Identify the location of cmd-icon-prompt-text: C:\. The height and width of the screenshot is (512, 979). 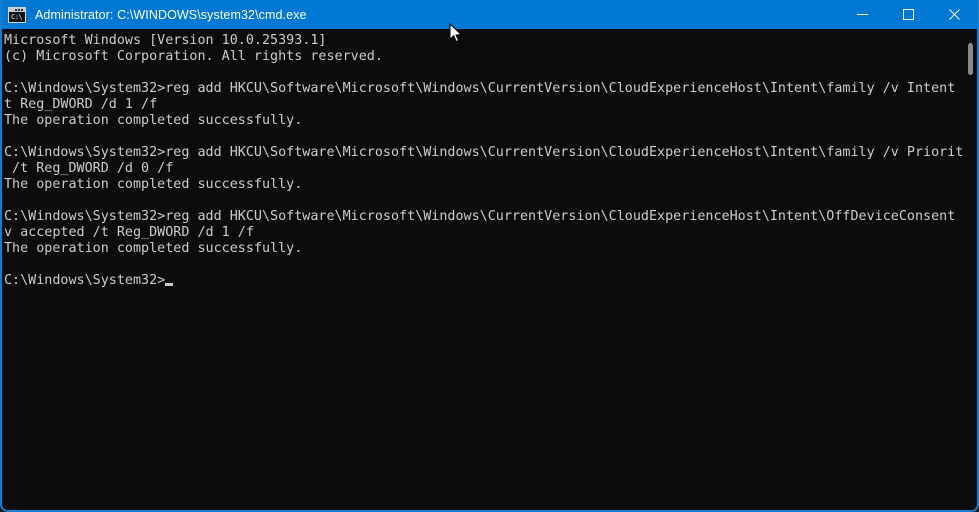
(17, 16).